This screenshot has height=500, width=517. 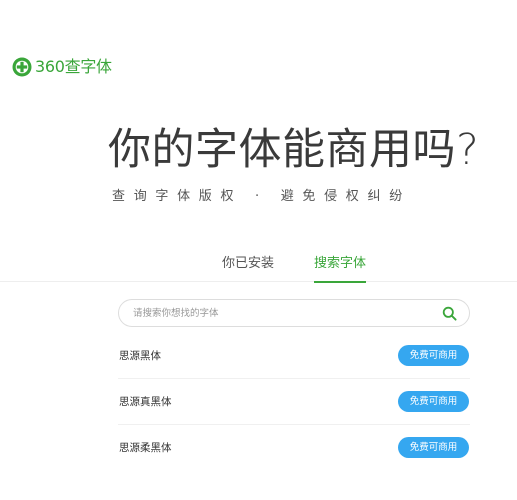 I want to click on brand-logo: 360查字体, so click(x=62, y=67).